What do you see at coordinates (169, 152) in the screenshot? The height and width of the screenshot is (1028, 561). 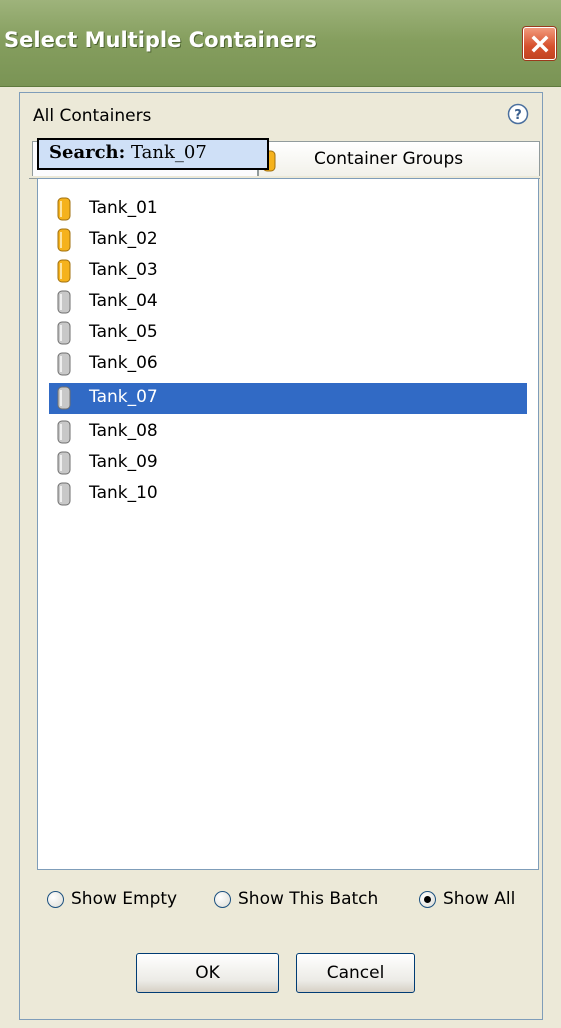 I see `search-query: Tank_07` at bounding box center [169, 152].